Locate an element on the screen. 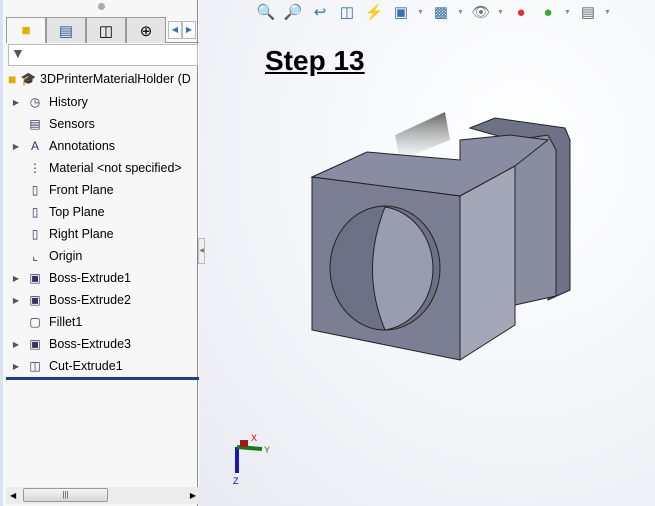 The image size is (655, 506). fillet-icon: ▢ is located at coordinates (35, 322).